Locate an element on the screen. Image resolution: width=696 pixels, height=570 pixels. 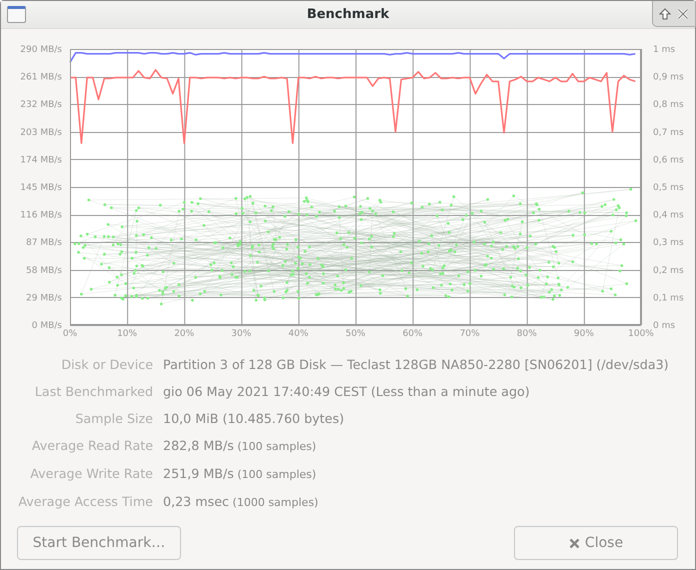
x-axis-label: 70% is located at coordinates (470, 334).